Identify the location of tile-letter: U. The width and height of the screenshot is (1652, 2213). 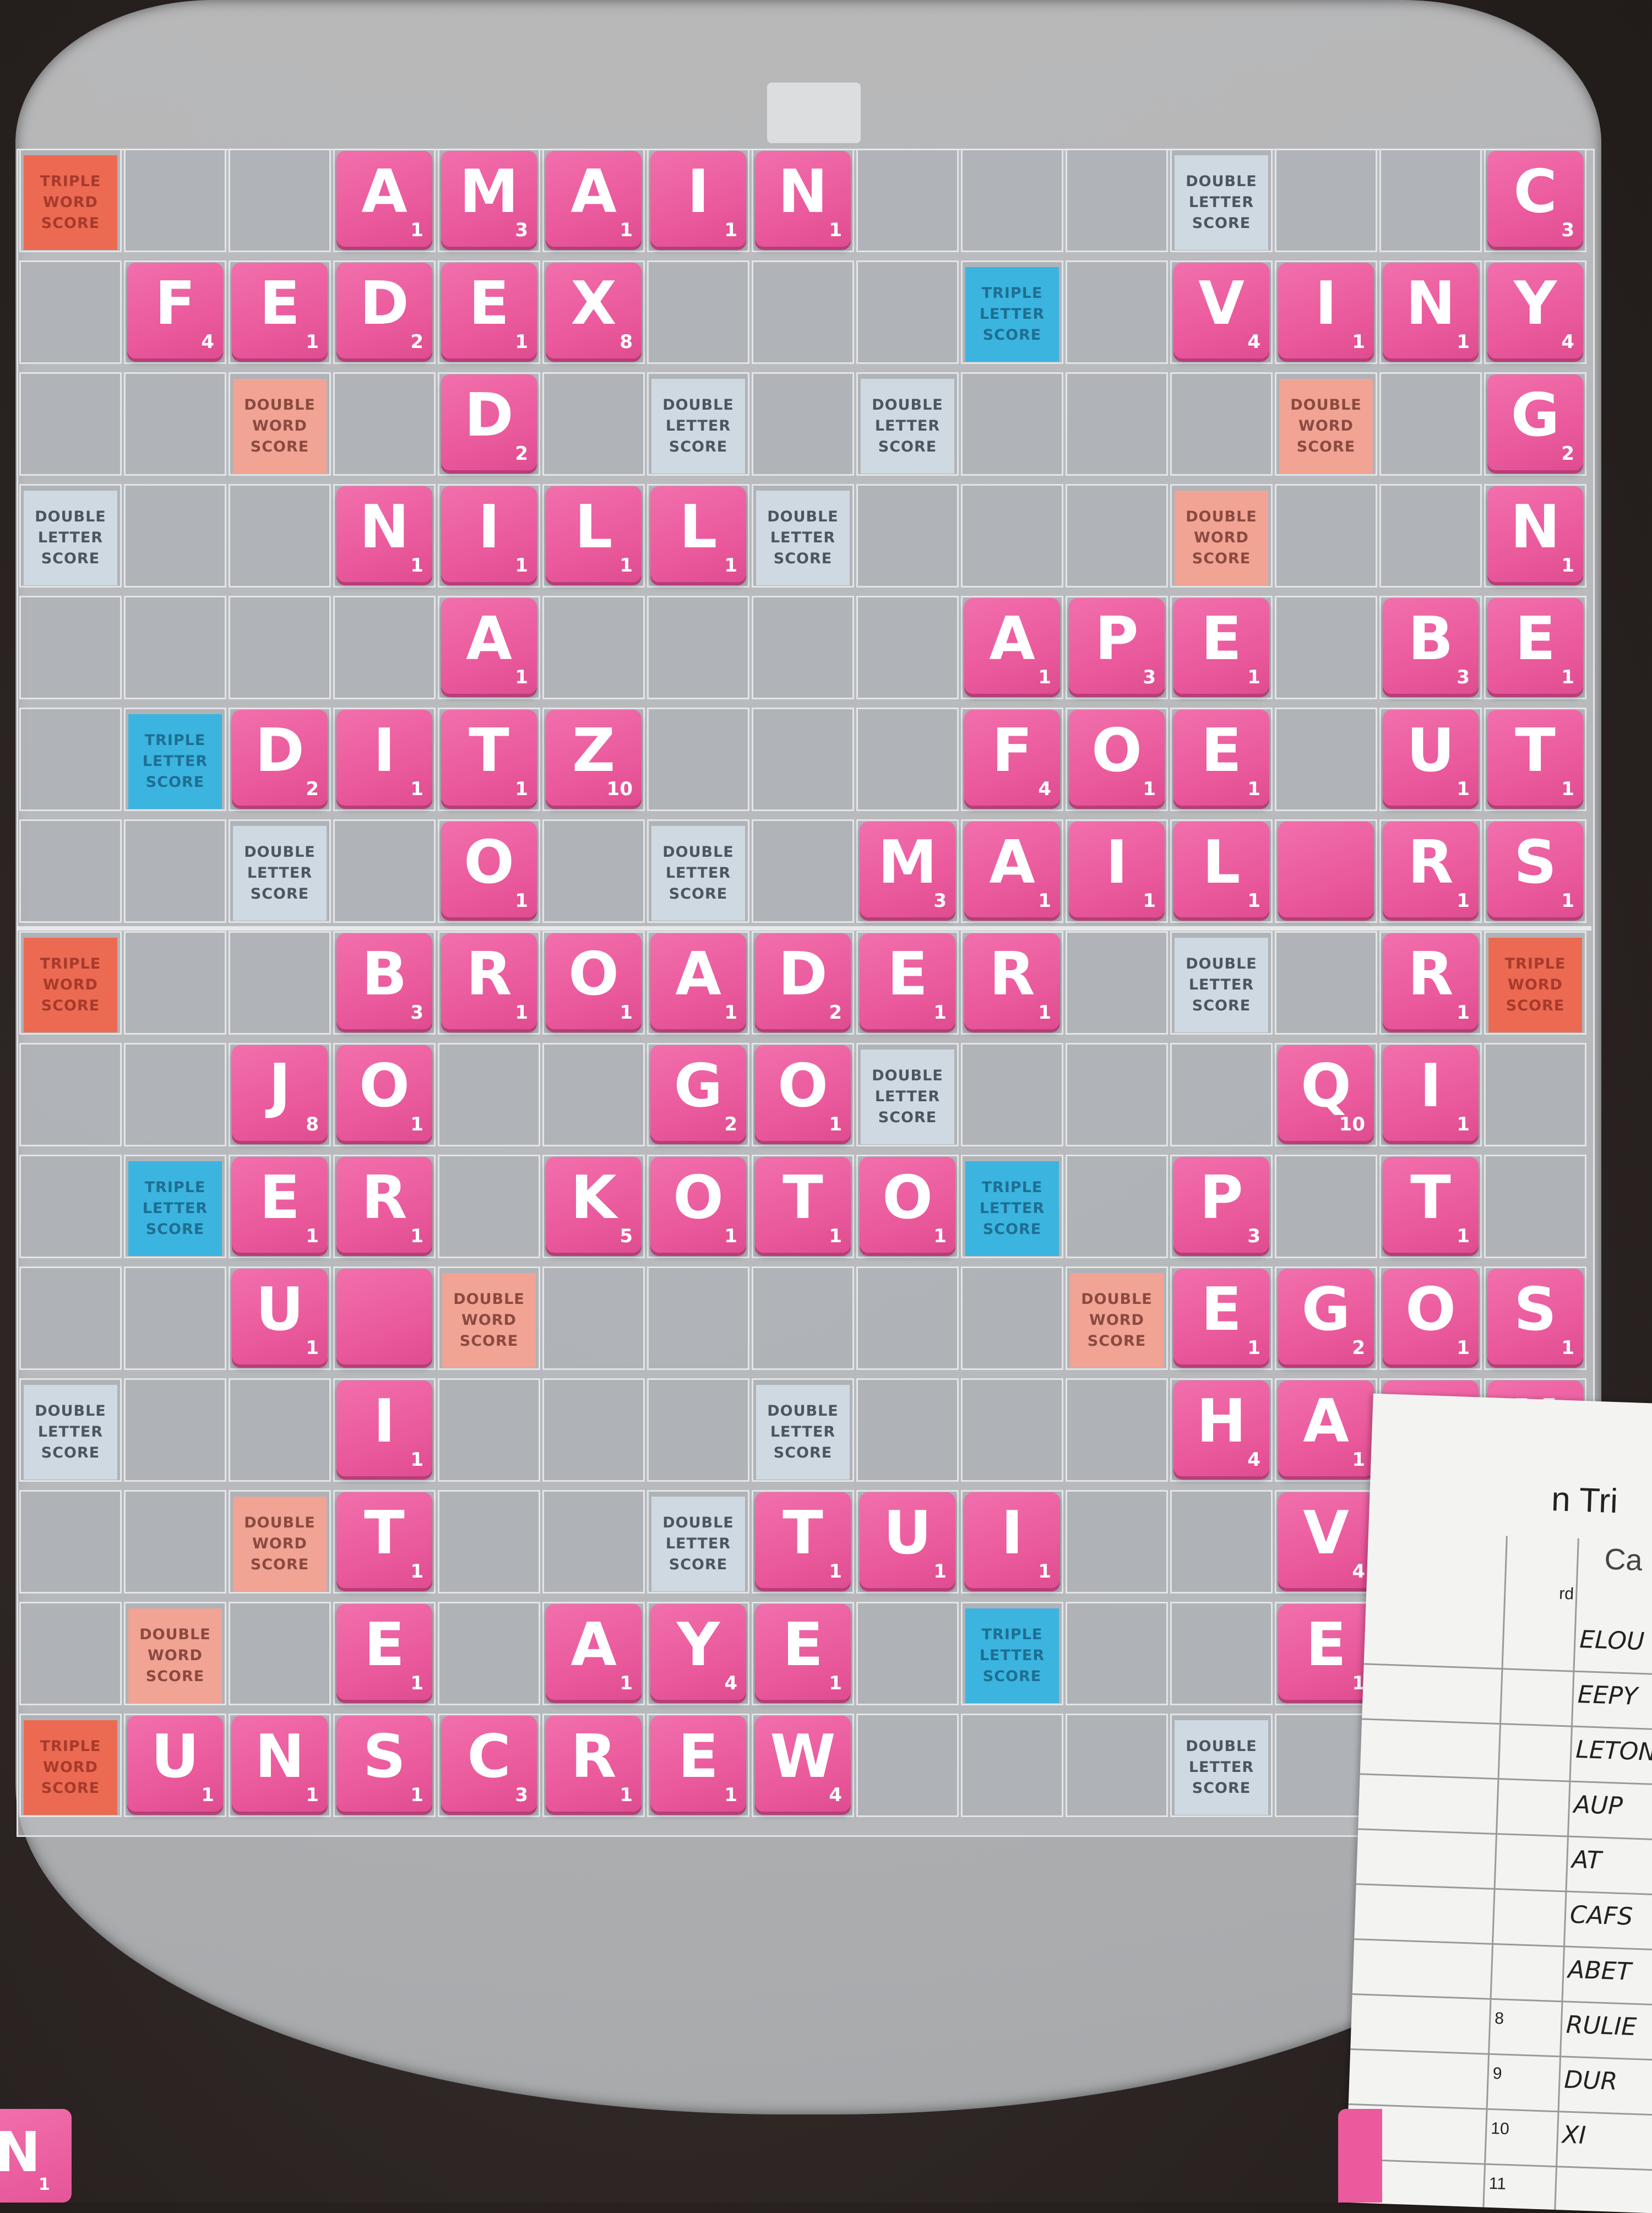
(907, 1533).